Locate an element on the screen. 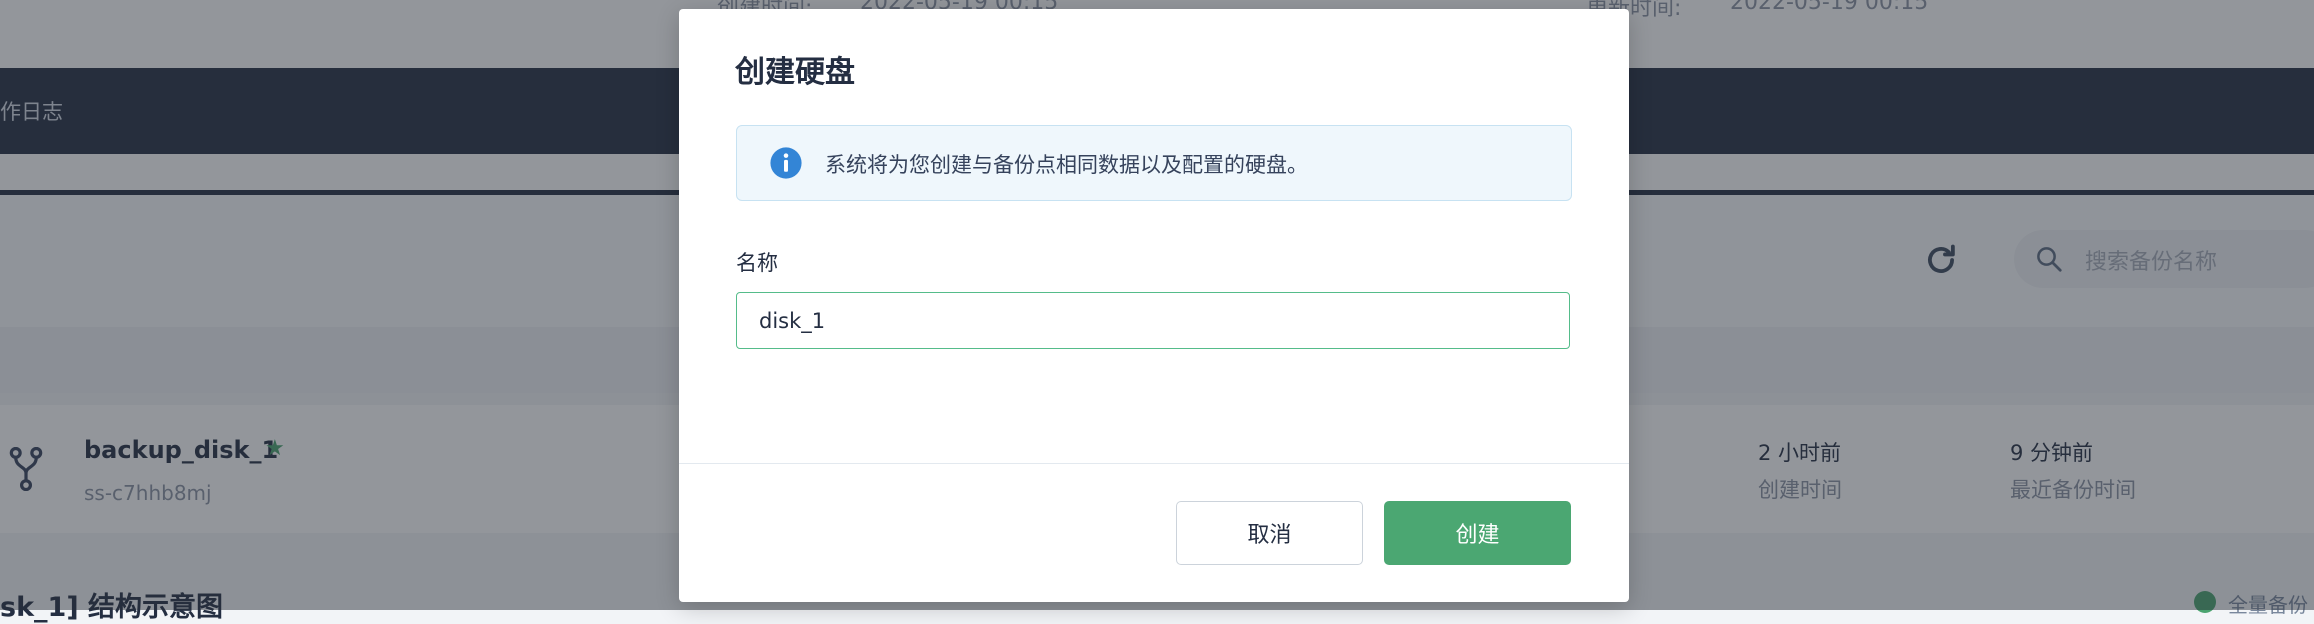 Image resolution: width=2314 pixels, height=624 pixels. create-button: 创建 is located at coordinates (1477, 533).